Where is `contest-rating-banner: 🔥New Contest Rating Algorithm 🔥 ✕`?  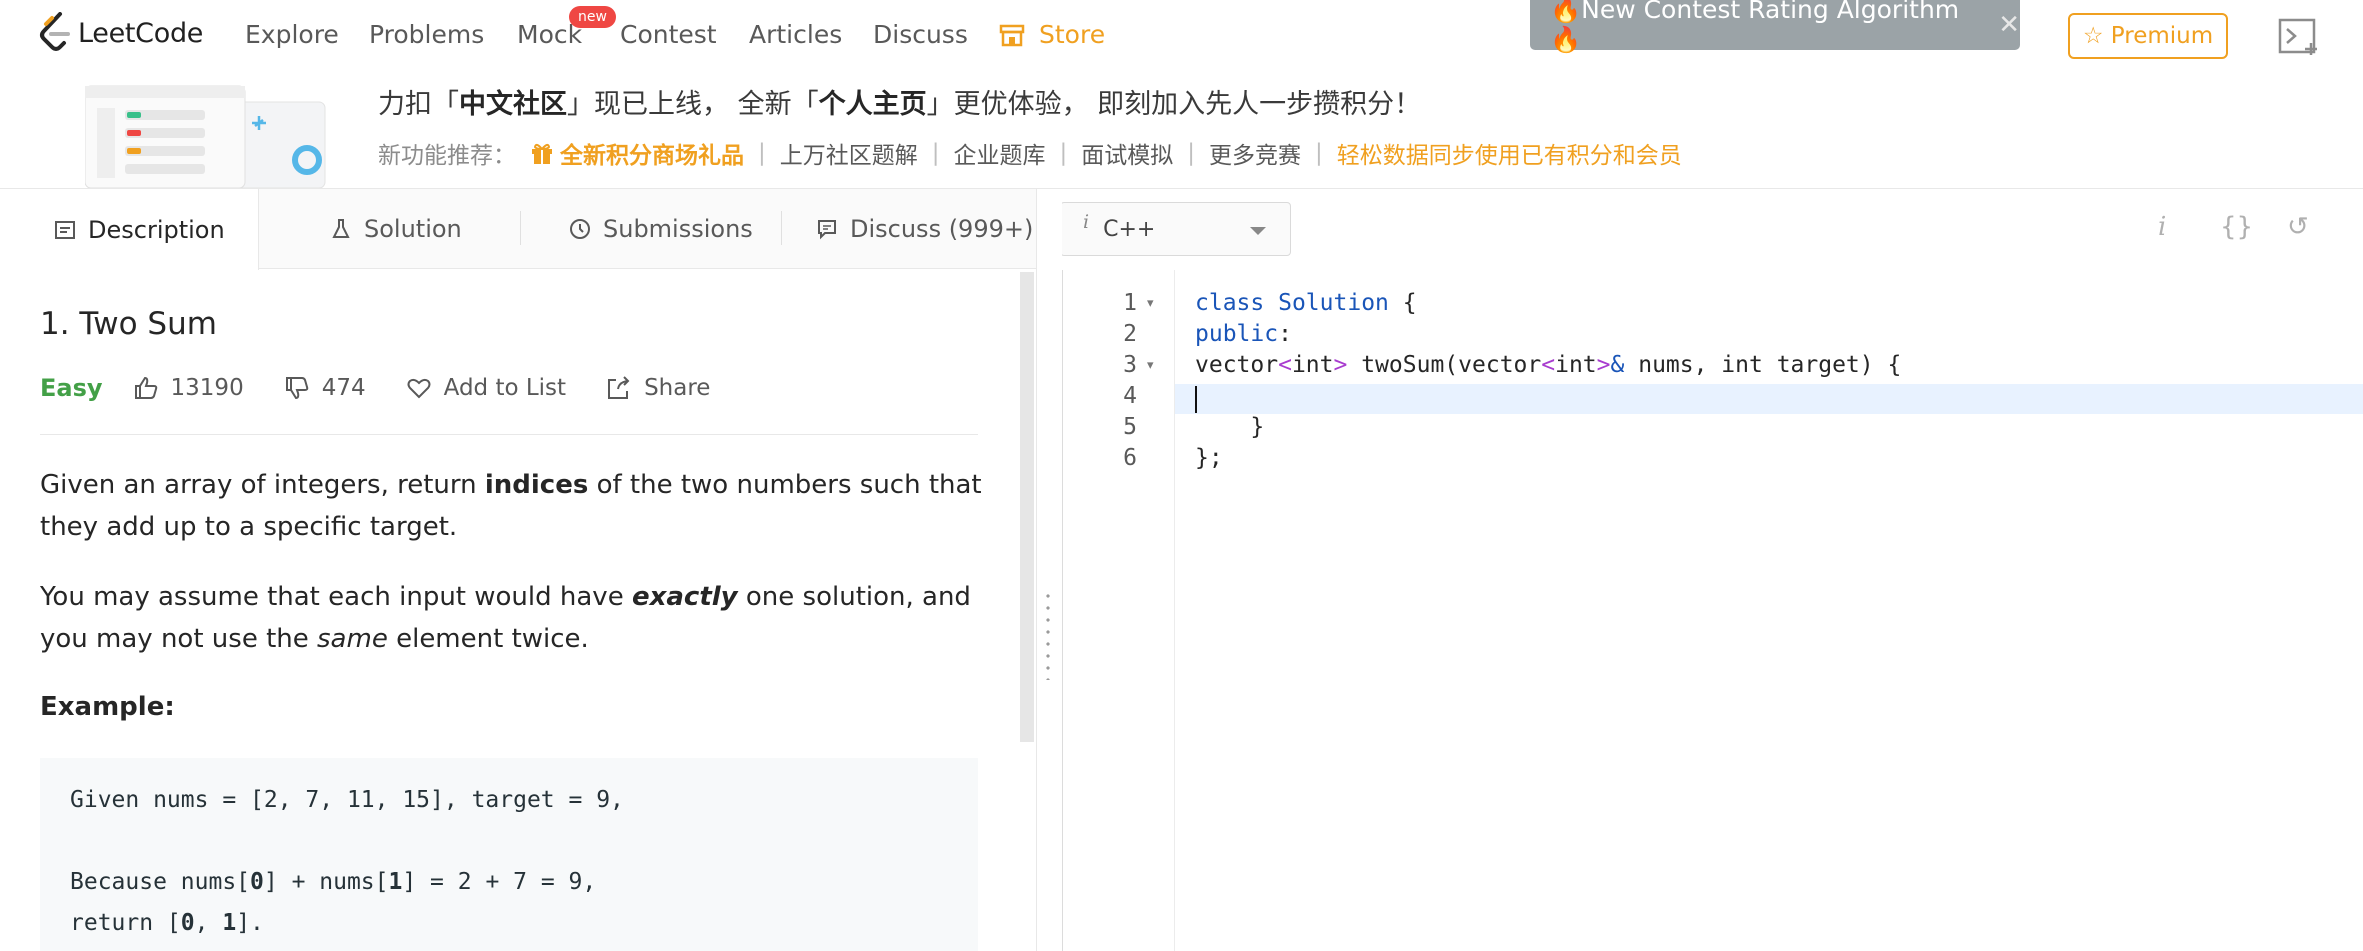
contest-rating-banner: 🔥New Contest Rating Algorithm 🔥 ✕ is located at coordinates (1775, 27).